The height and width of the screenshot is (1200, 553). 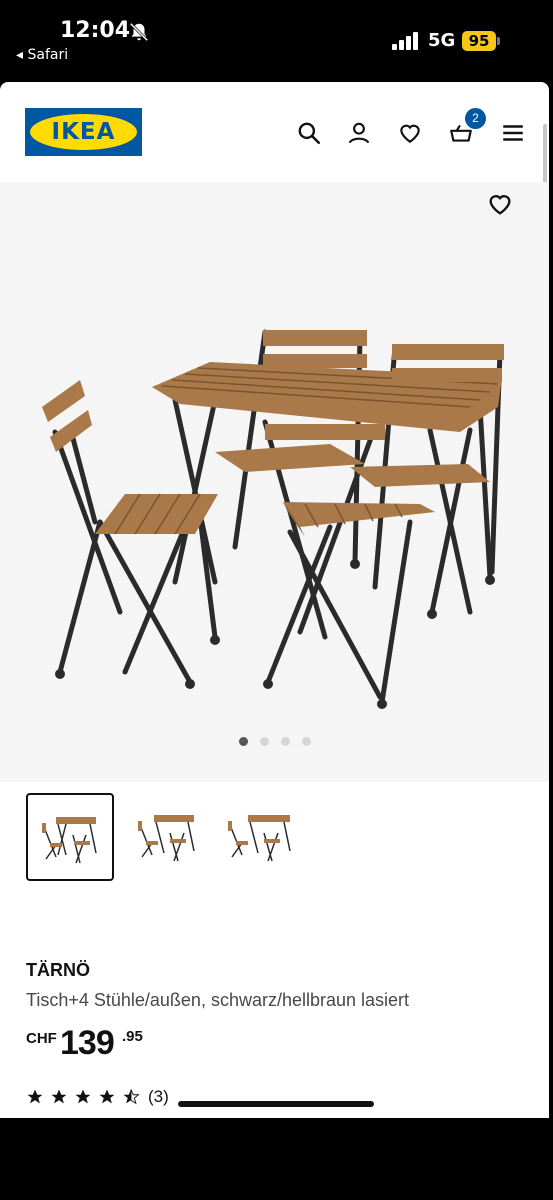 I want to click on status-bar: 12:04 ◂ Safari 5G 95, so click(x=276, y=40).